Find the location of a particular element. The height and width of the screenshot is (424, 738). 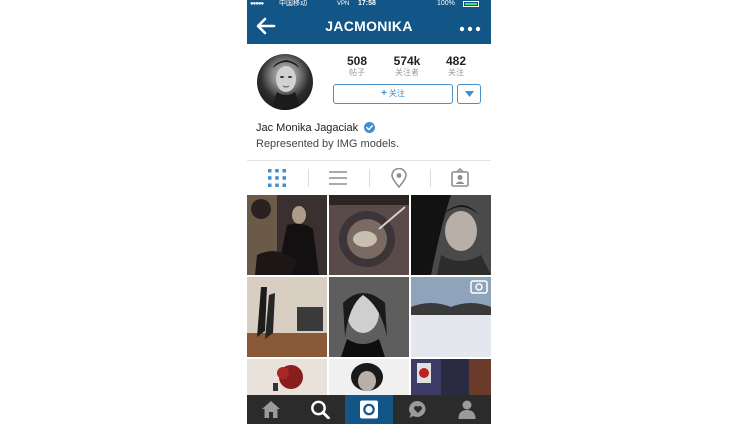

profile-bio: Represented by IMG models. is located at coordinates (328, 144).